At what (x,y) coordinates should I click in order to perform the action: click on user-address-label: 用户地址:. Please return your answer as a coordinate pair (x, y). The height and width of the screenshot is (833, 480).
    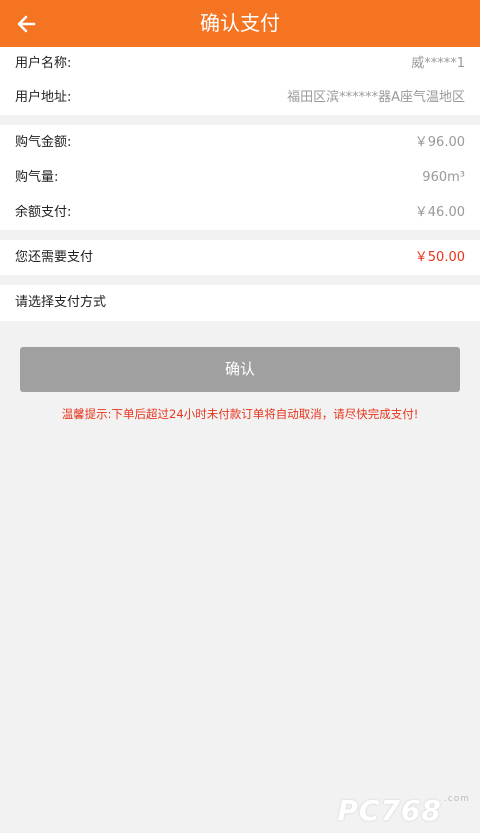
    Looking at the image, I should click on (43, 97).